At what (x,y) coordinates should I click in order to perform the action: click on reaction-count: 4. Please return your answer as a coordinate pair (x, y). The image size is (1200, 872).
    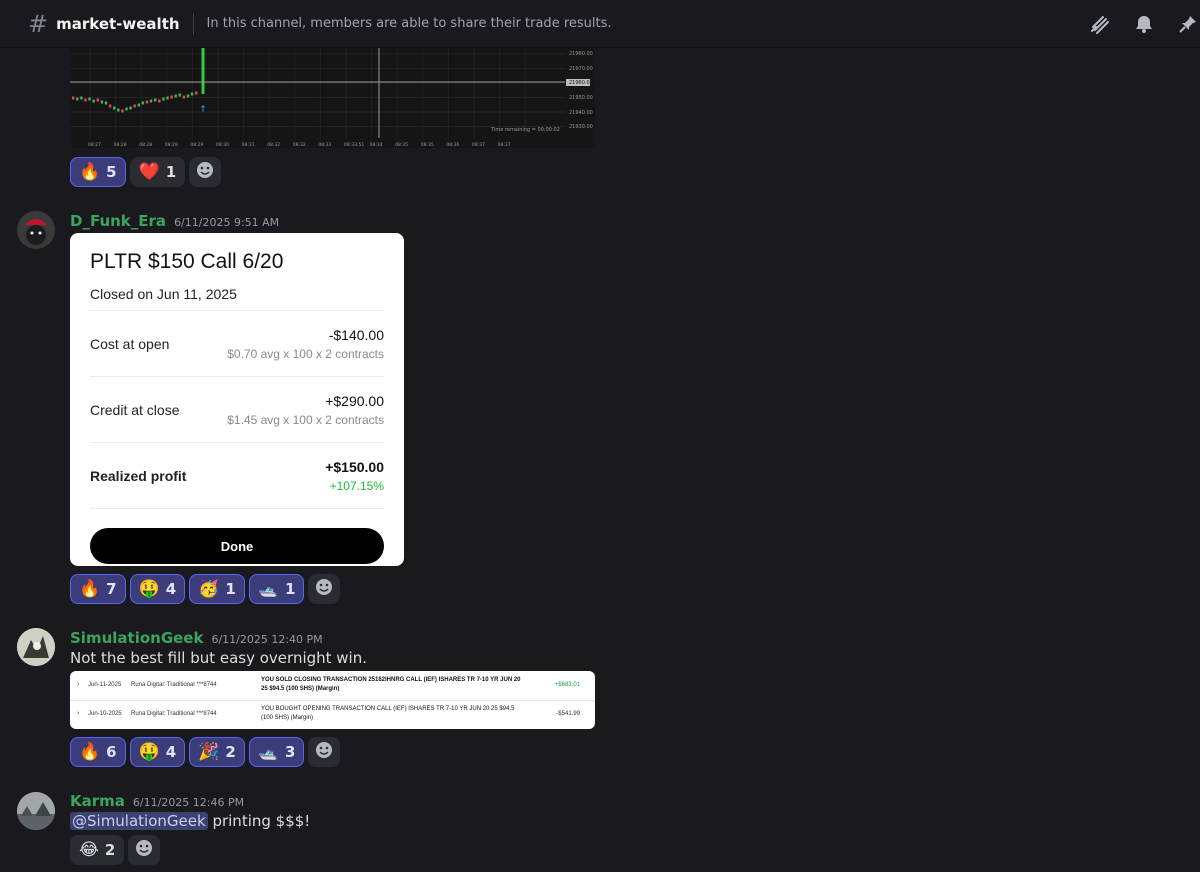
    Looking at the image, I should click on (171, 589).